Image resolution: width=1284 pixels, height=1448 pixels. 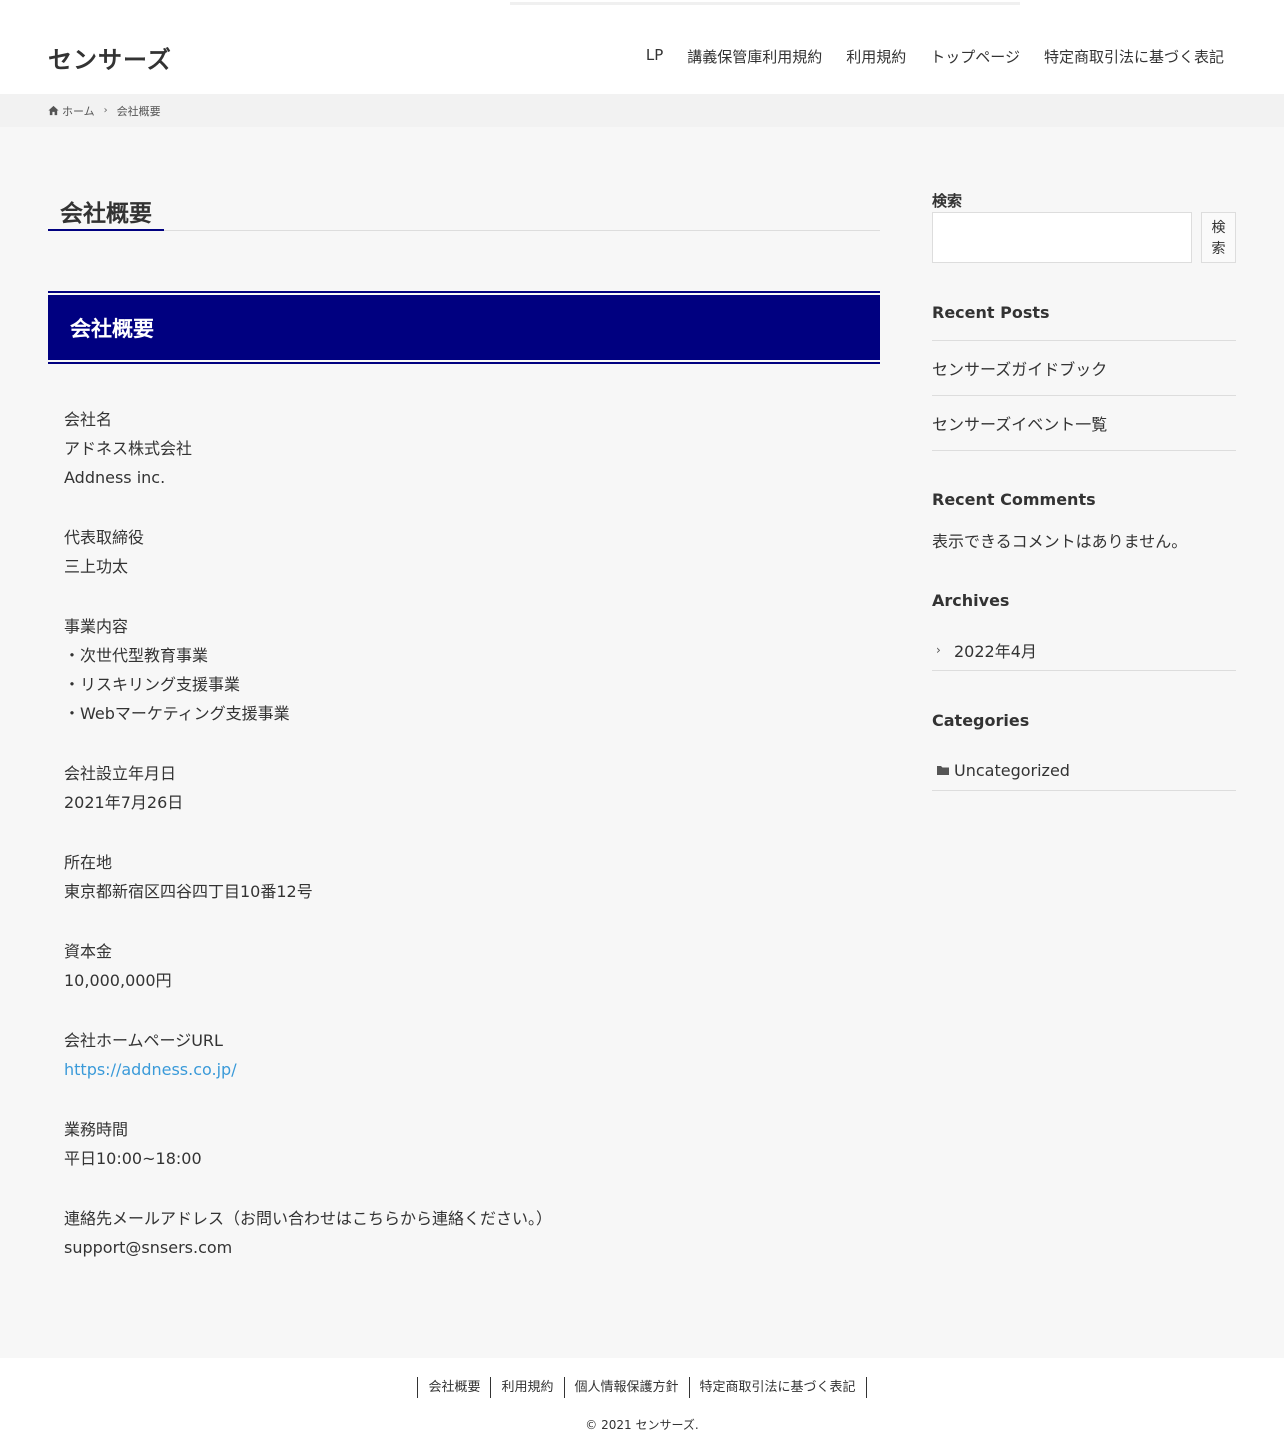 I want to click on info-block-ceo: 代表取締役 三上功太, so click(x=464, y=552).